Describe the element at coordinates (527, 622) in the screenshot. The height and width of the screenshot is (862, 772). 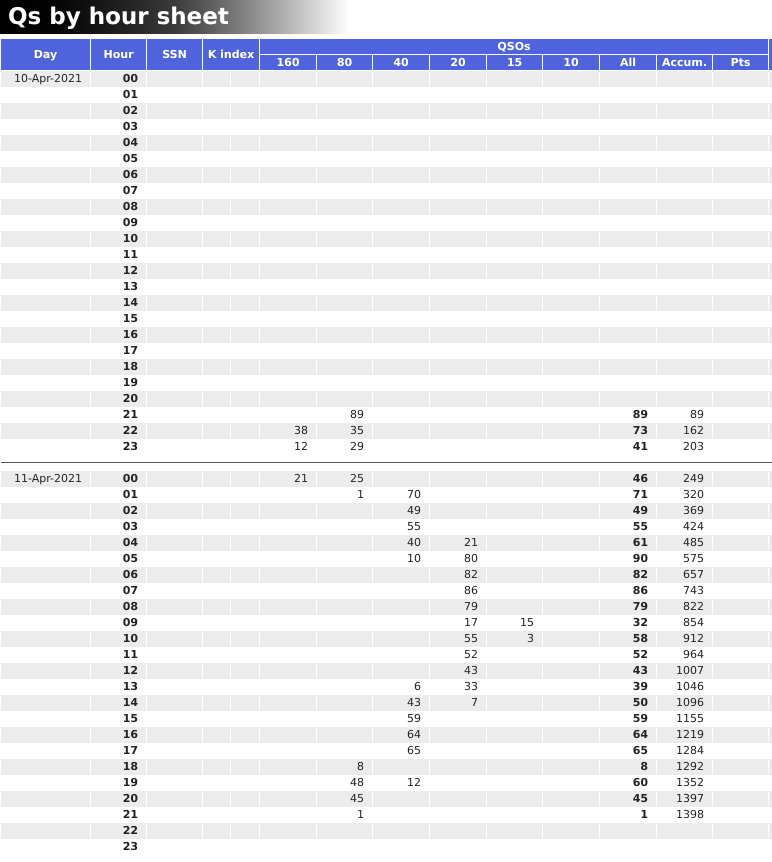
I see `qso-cell: 15` at that location.